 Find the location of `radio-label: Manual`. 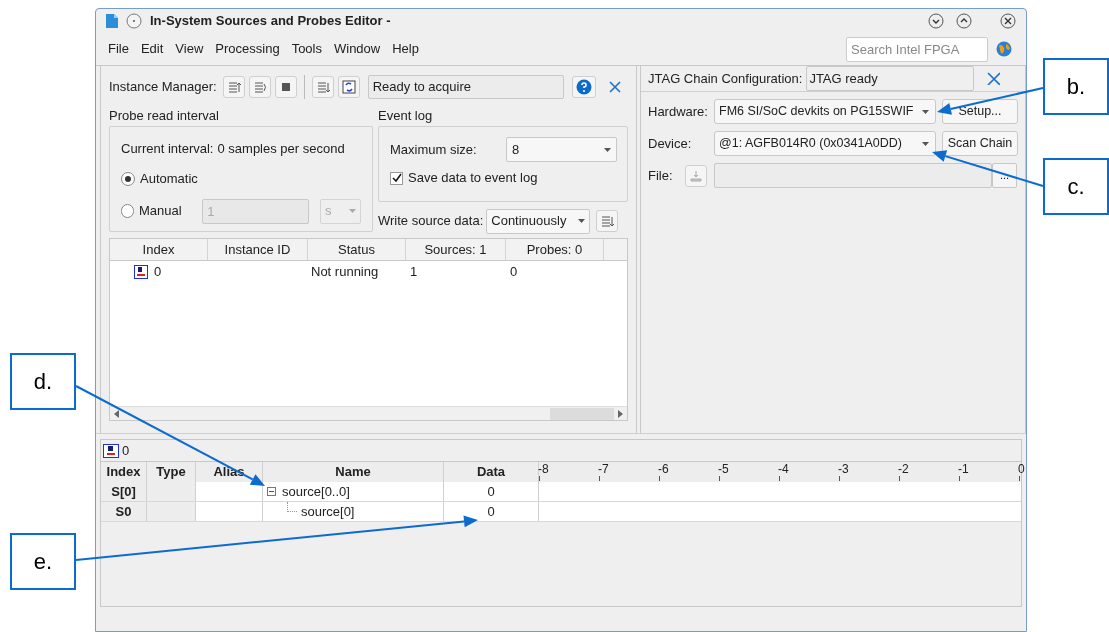

radio-label: Manual is located at coordinates (160, 211).